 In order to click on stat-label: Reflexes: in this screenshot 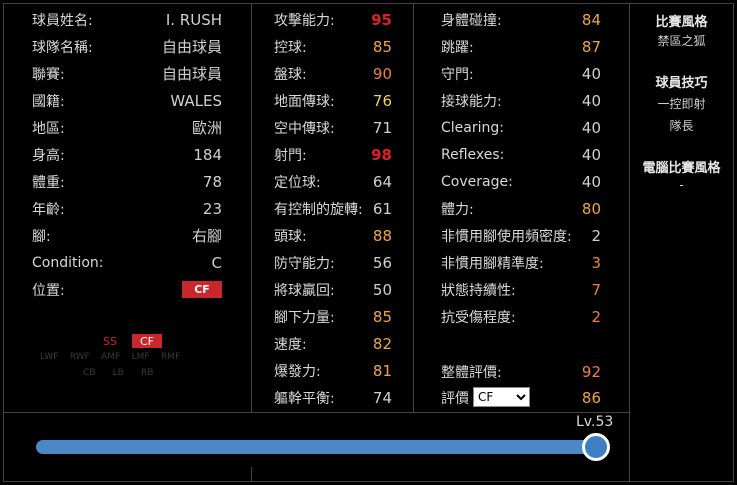, I will do `click(473, 154)`.